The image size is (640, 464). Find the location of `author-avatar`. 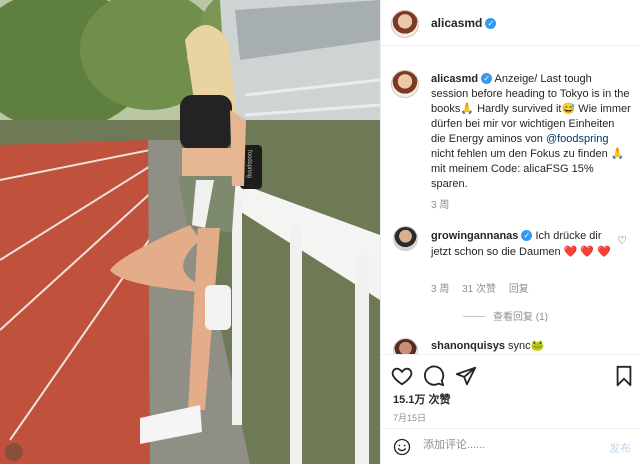

author-avatar is located at coordinates (405, 24).